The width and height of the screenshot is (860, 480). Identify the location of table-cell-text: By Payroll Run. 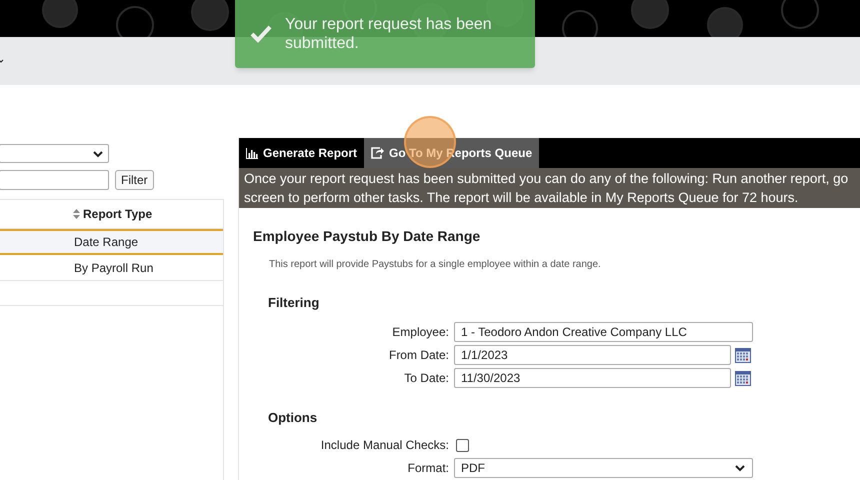
(114, 268).